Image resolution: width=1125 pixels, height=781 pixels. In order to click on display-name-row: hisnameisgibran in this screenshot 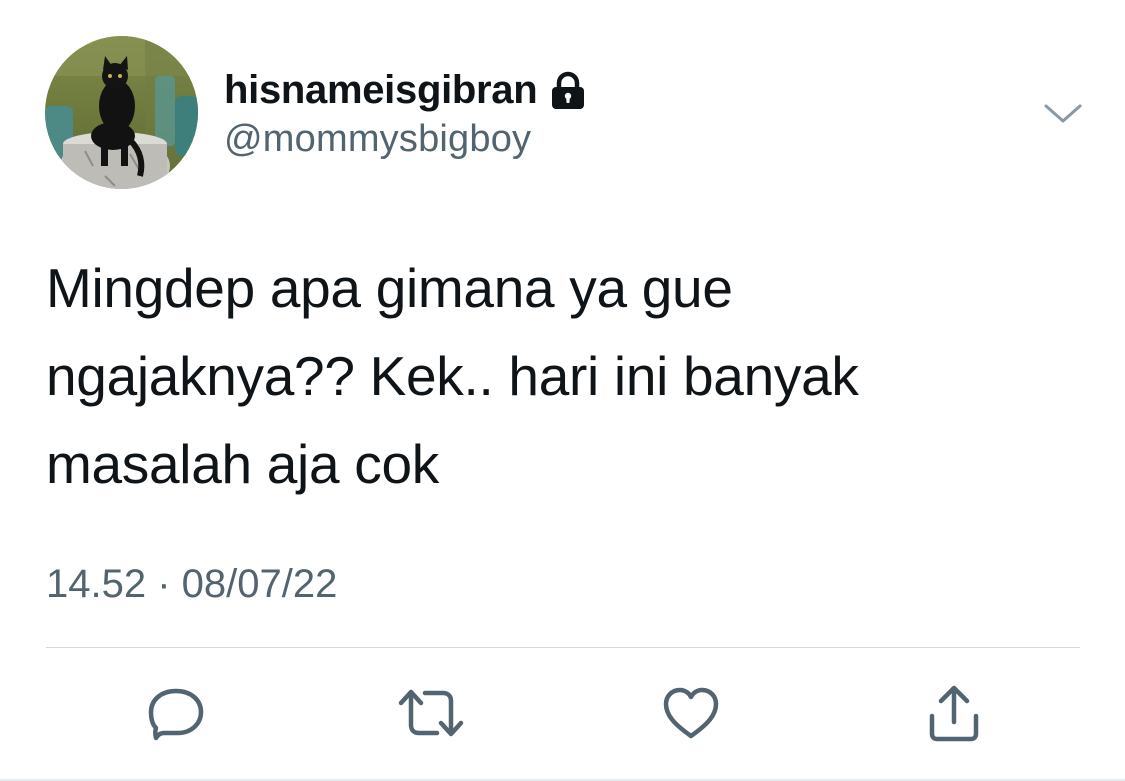, I will do `click(405, 90)`.